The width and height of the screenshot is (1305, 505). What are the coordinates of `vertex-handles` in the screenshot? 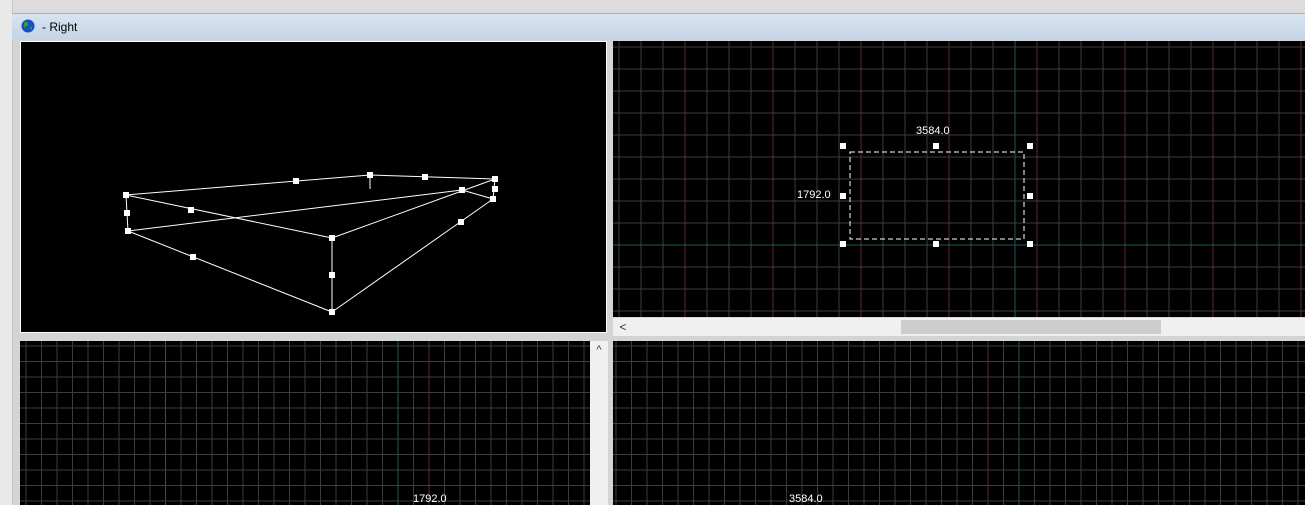 It's located at (310, 243).